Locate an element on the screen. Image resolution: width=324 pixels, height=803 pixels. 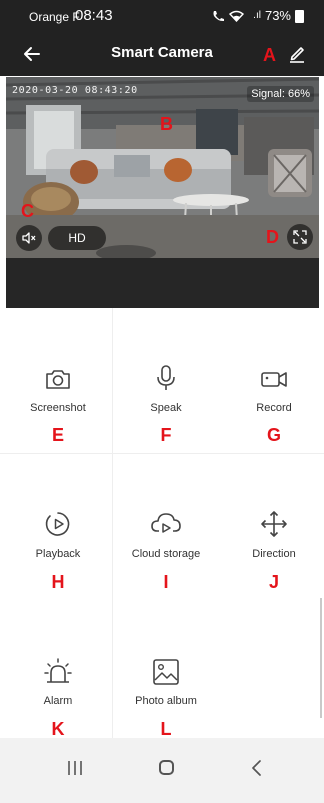
screenshot-label: Screenshot is located at coordinates (58, 408).